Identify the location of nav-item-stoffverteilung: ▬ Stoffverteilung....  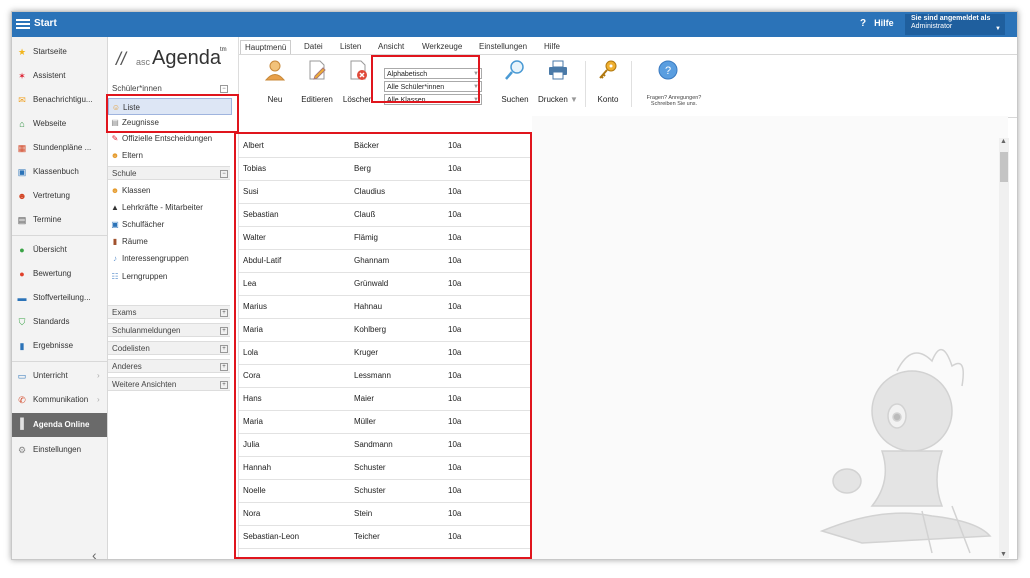
(59, 298).